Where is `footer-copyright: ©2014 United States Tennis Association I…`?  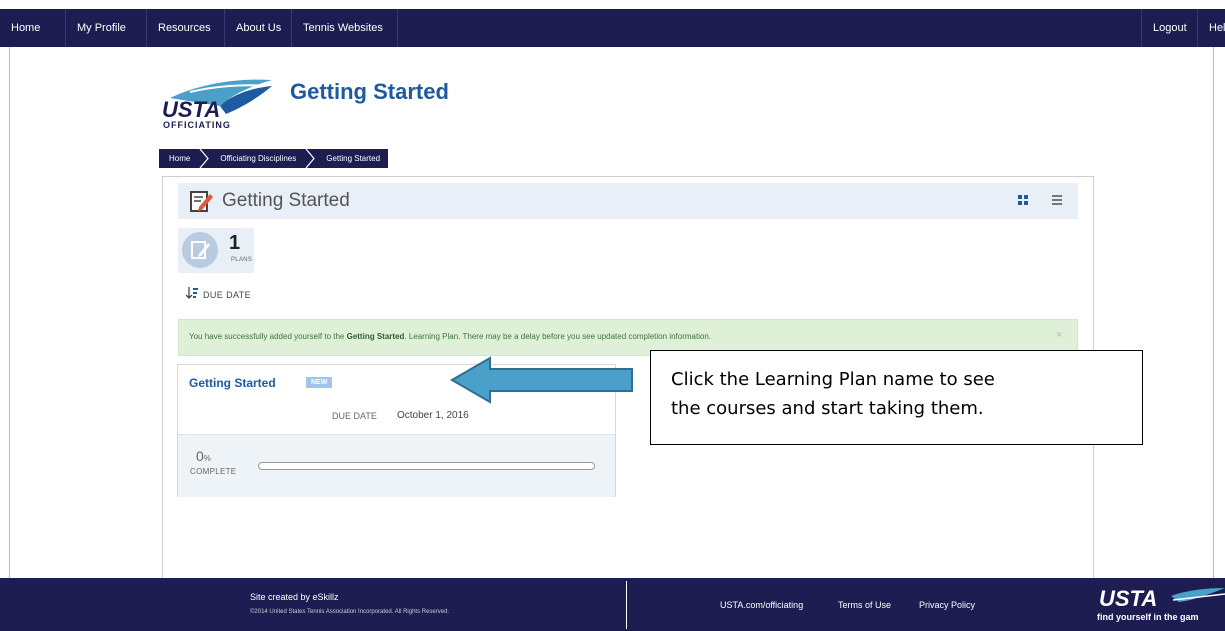
footer-copyright: ©2014 United States Tennis Association I… is located at coordinates (350, 612).